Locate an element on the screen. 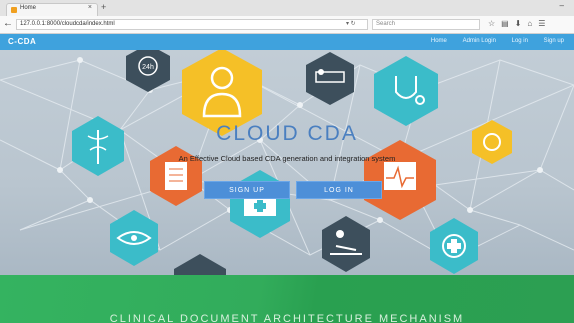 The image size is (574, 323). nav-link-home: Home is located at coordinates (439, 41).